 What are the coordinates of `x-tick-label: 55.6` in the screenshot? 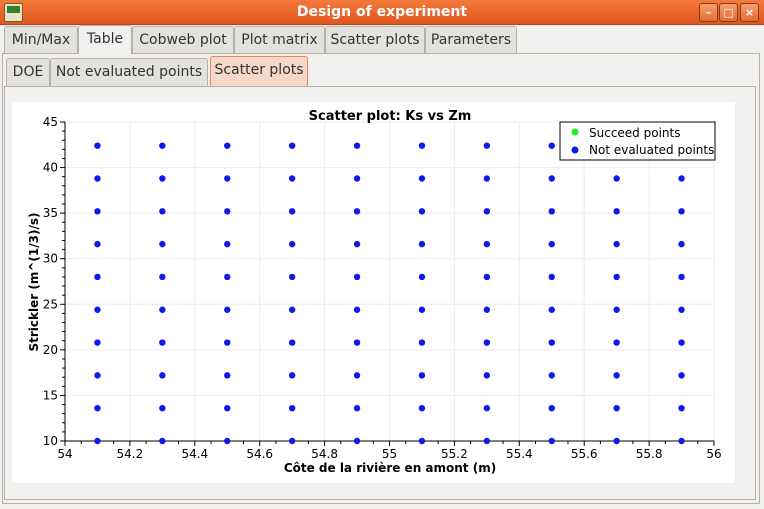 It's located at (584, 454).